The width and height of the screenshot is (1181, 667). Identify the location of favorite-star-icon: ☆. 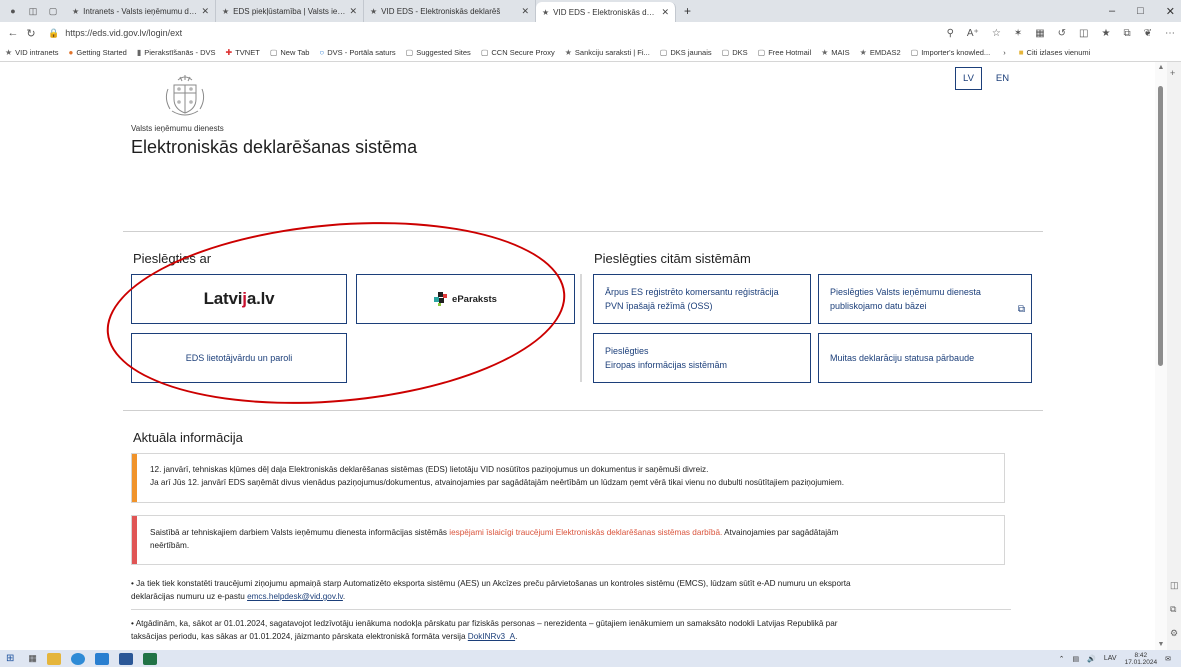
(996, 33).